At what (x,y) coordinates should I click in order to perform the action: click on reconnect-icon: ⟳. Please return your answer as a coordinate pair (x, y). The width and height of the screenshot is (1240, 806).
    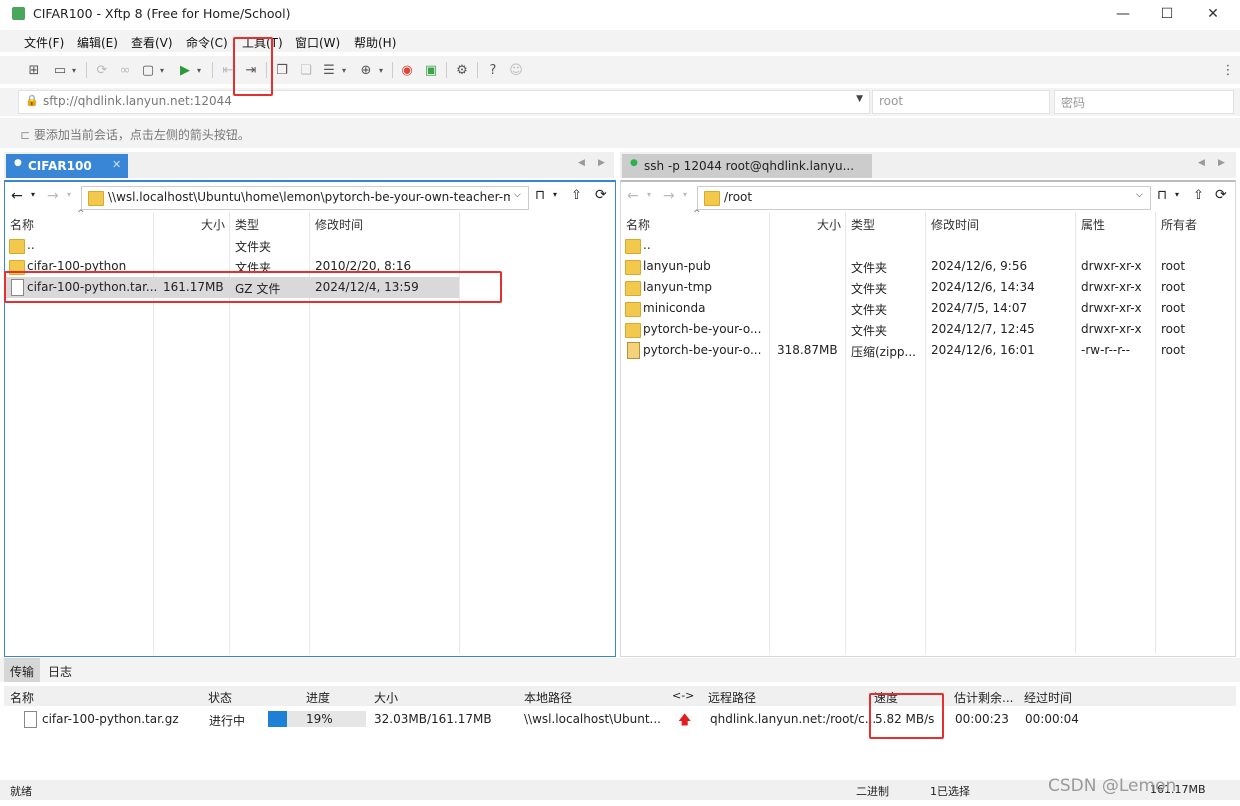
    Looking at the image, I should click on (102, 70).